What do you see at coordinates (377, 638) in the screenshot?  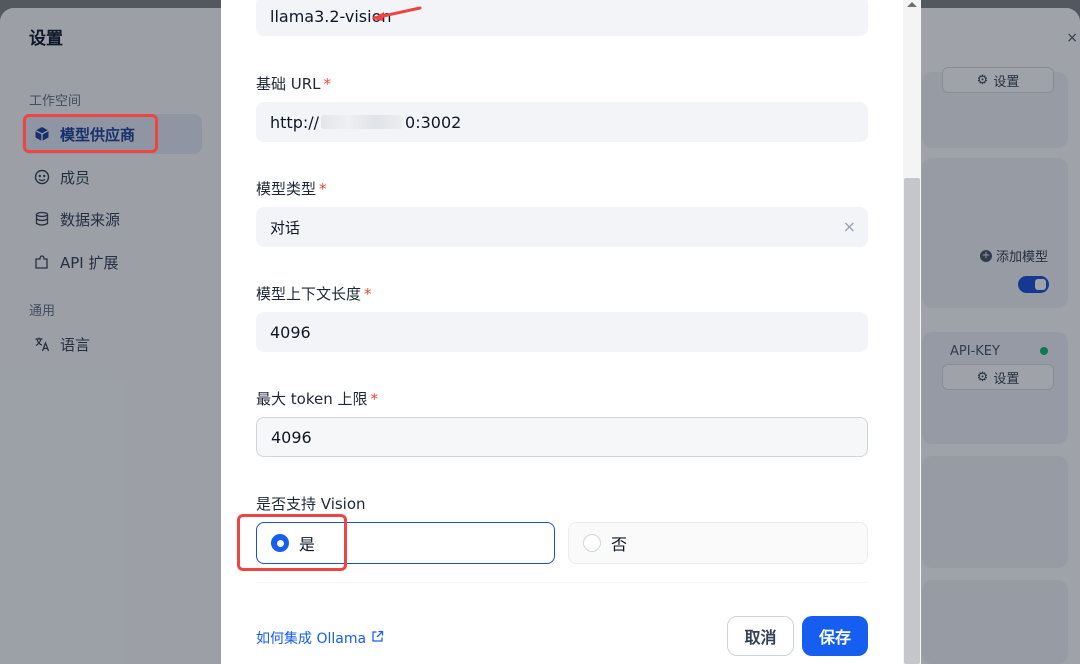 I see `external-link-icon` at bounding box center [377, 638].